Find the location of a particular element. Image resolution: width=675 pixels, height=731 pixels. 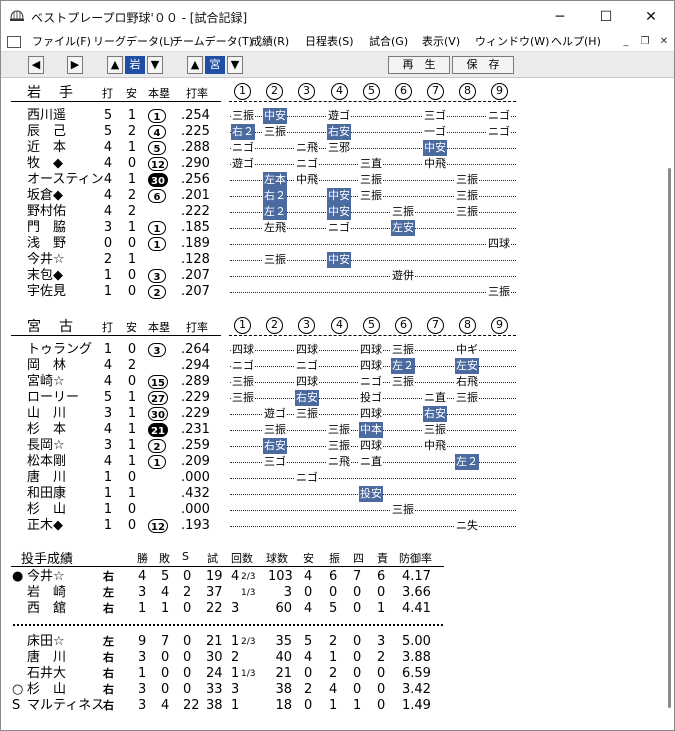

team2-select-button: 宮 is located at coordinates (215, 65).